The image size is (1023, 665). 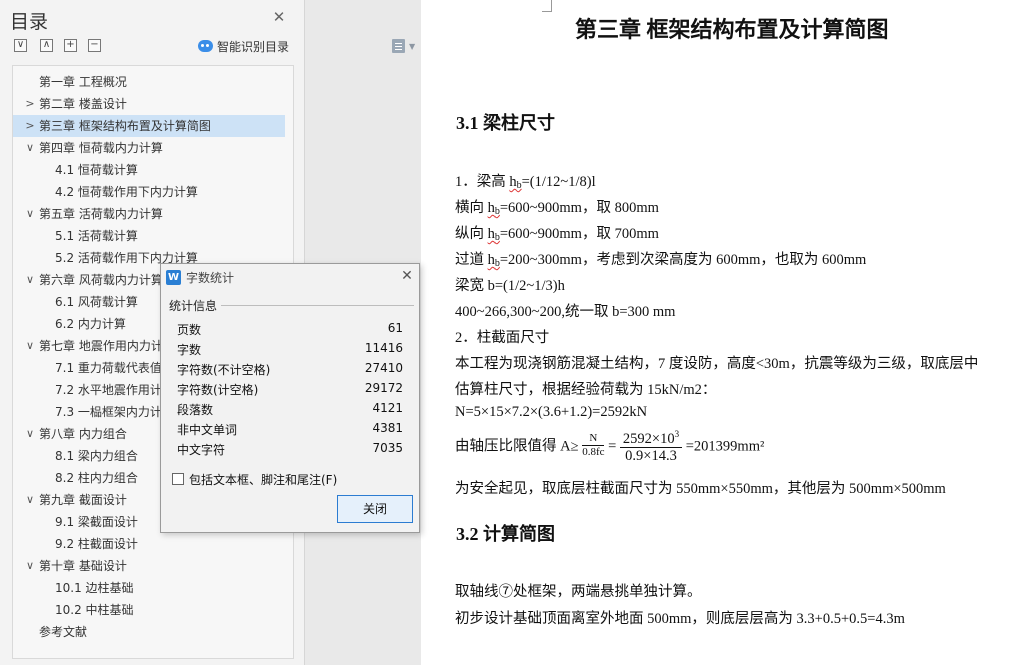 What do you see at coordinates (96, 302) in the screenshot?
I see `toc-item-label: 6.1 风荷载计算` at bounding box center [96, 302].